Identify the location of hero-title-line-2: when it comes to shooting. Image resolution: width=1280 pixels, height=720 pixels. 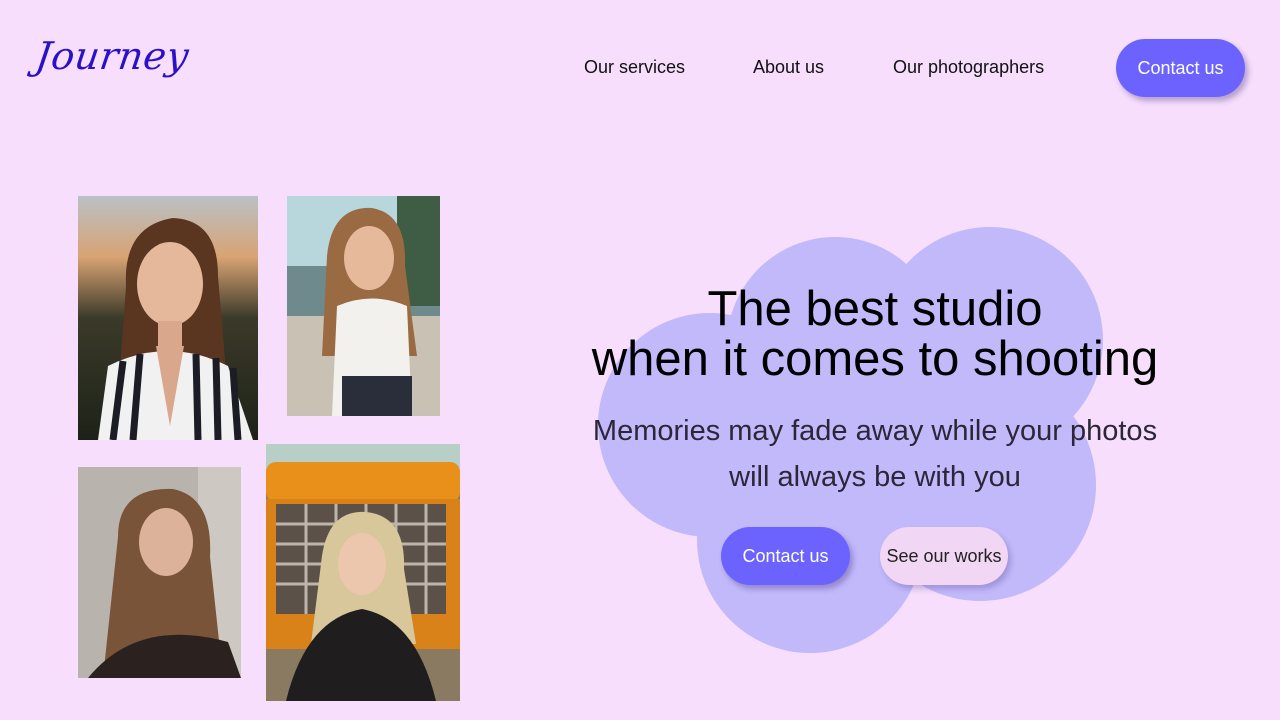
(875, 359).